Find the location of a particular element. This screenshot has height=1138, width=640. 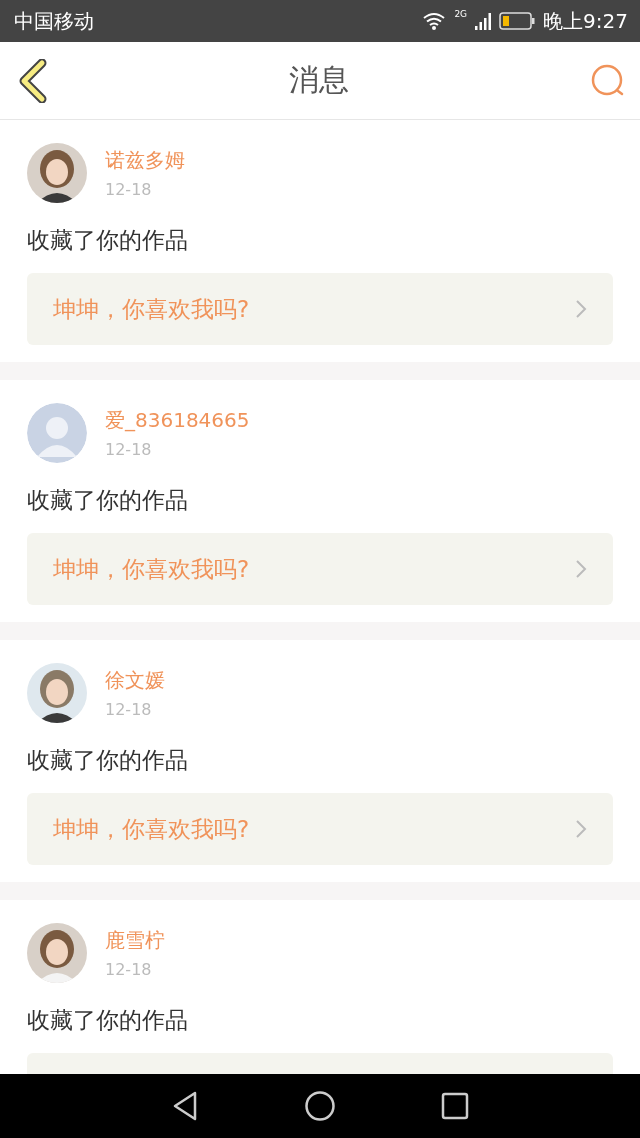

clock-time: 晚上9:27 is located at coordinates (585, 21).